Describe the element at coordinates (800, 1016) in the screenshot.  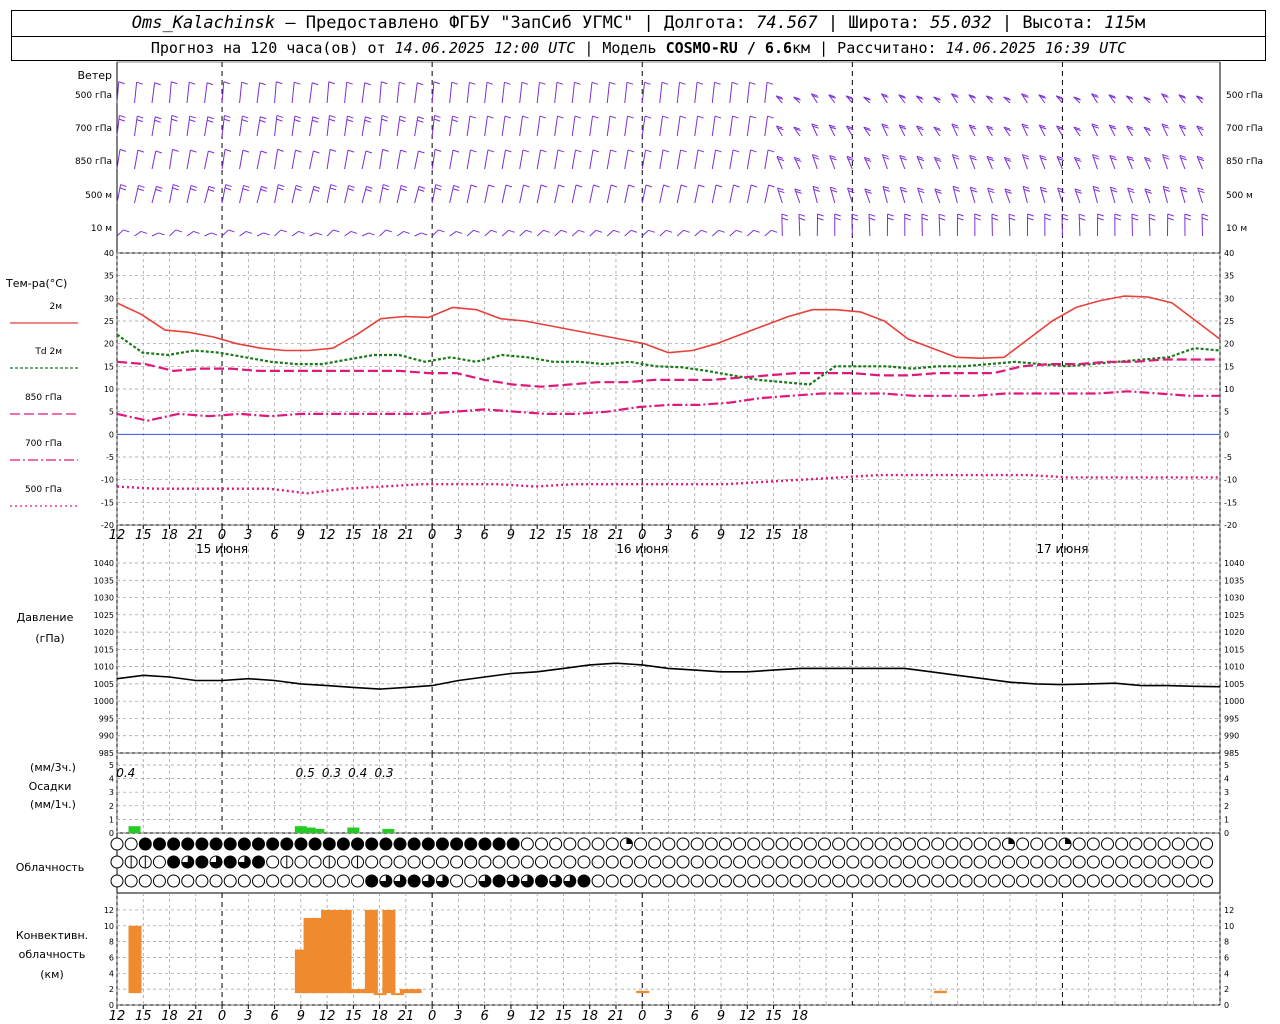
I see `axis-hour-label: 18` at that location.